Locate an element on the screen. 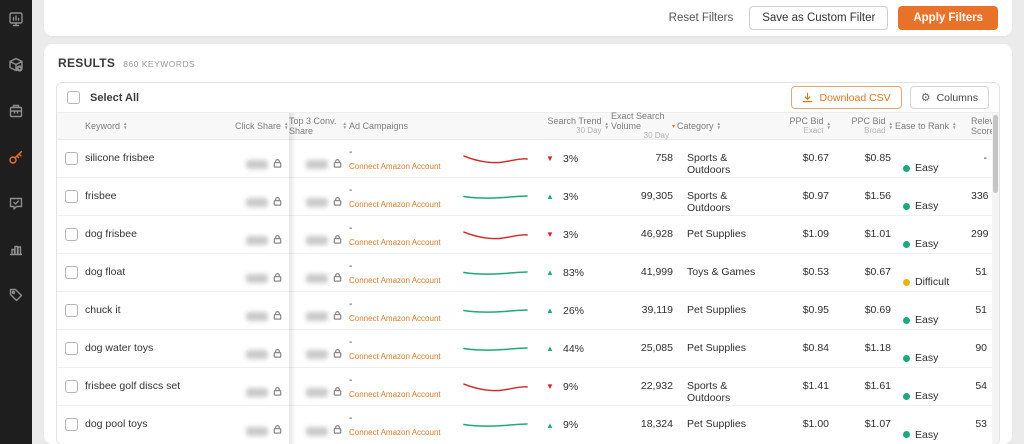 This screenshot has width=1024, height=444. column-header-exact: PPC Bid Exact ▲ ▼ is located at coordinates (802, 126).